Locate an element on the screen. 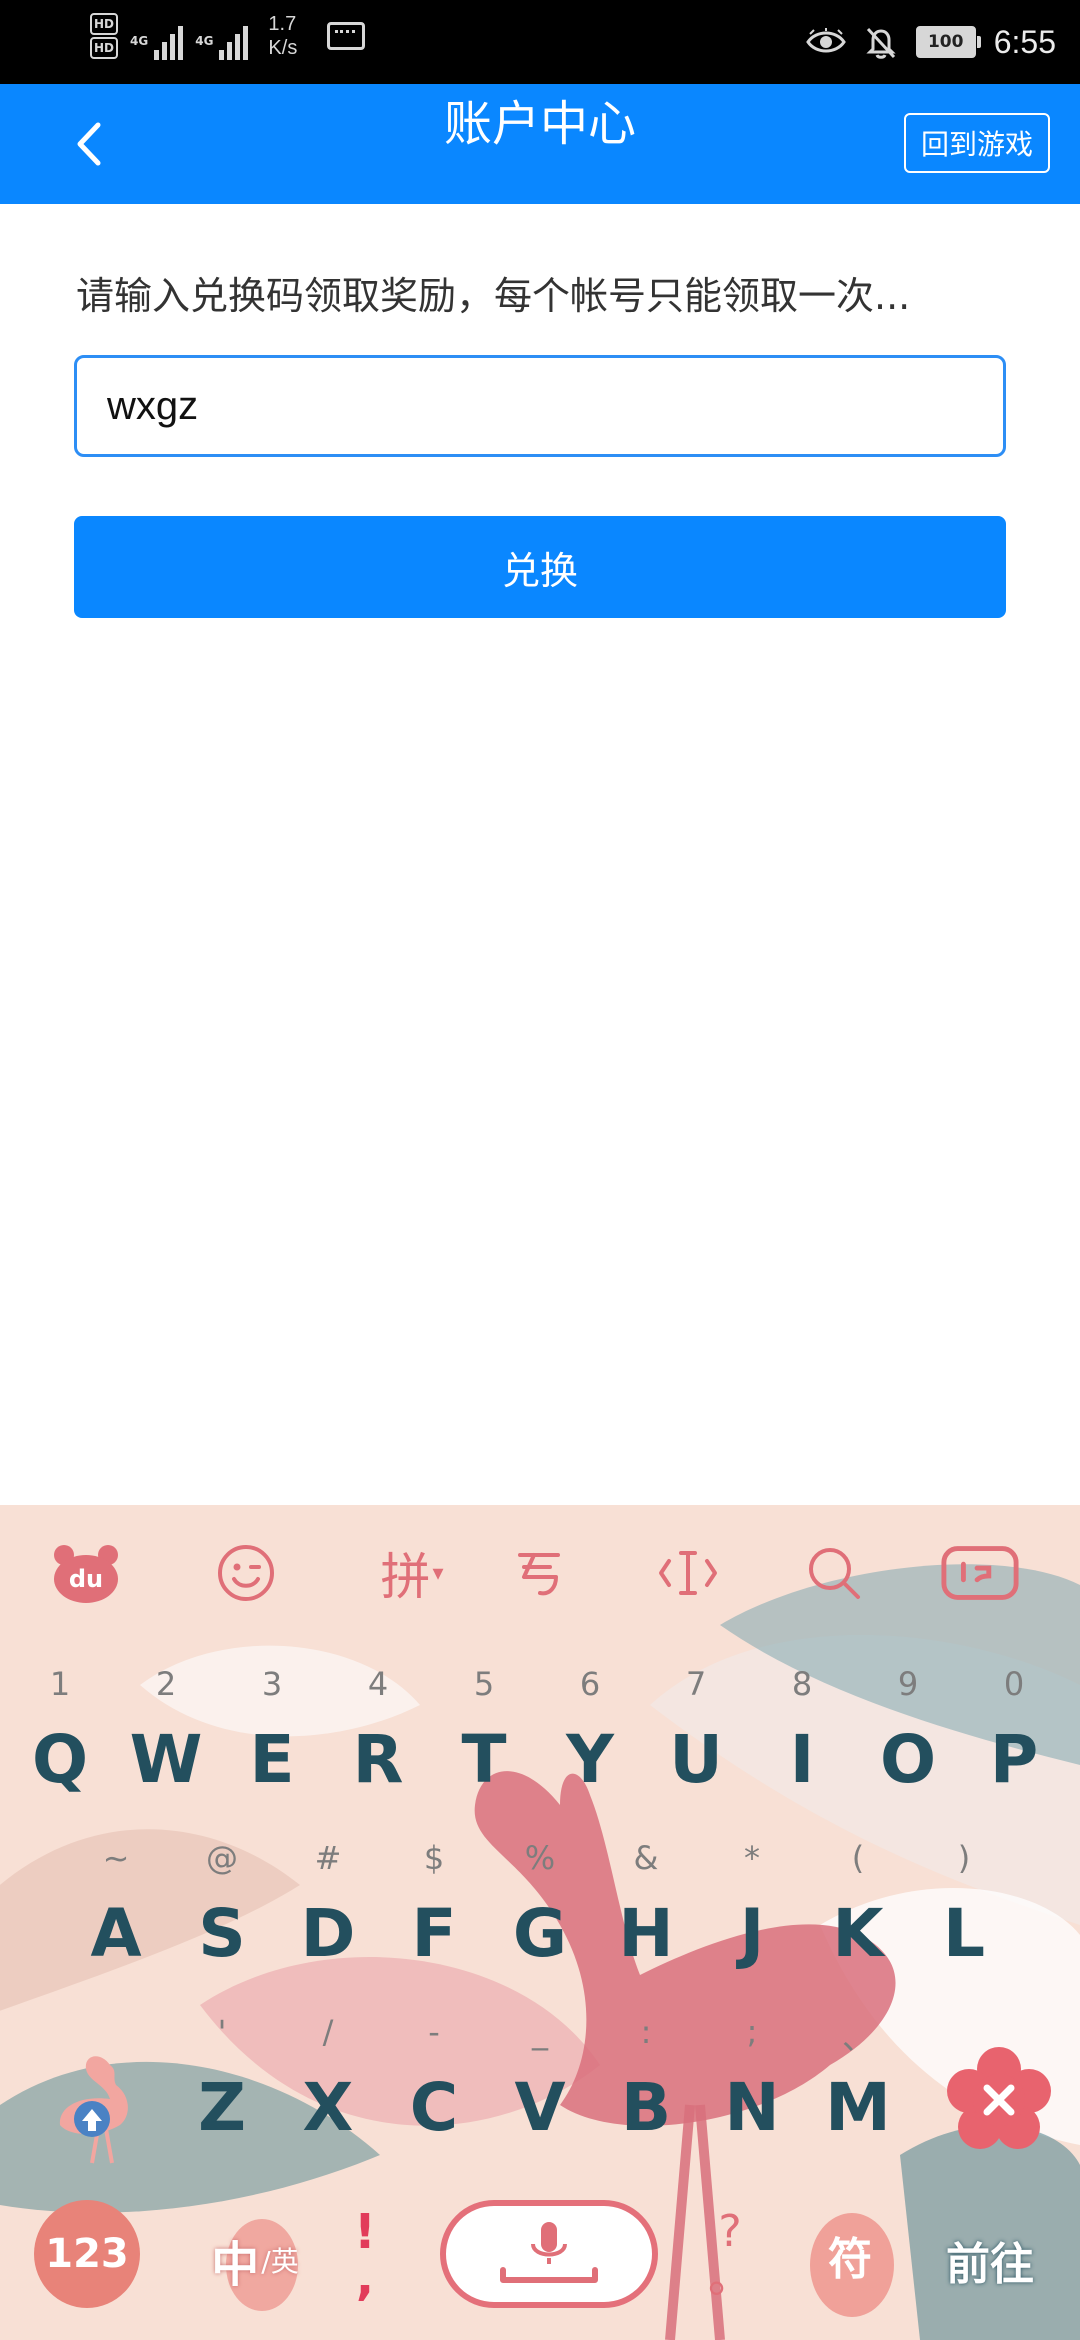 The image size is (1080, 2340). exclamation-label: ! is located at coordinates (365, 2232).